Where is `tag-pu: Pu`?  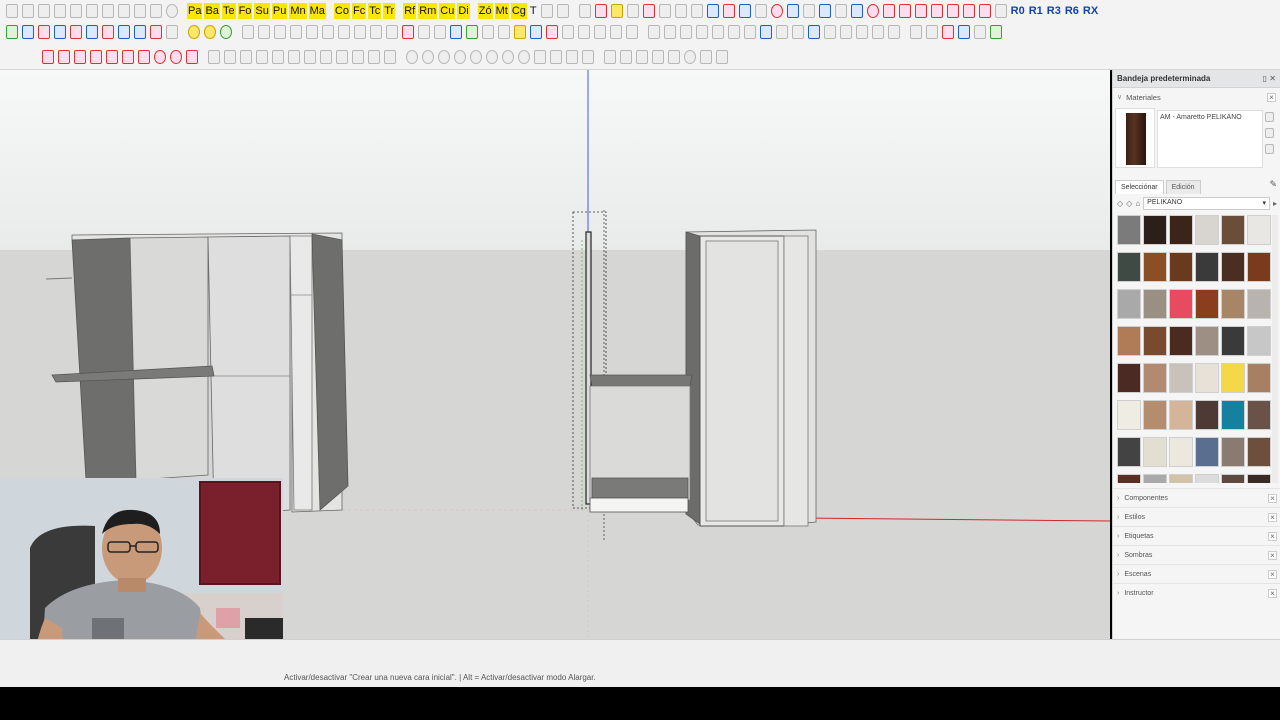
tag-pu: Pu is located at coordinates (279, 11).